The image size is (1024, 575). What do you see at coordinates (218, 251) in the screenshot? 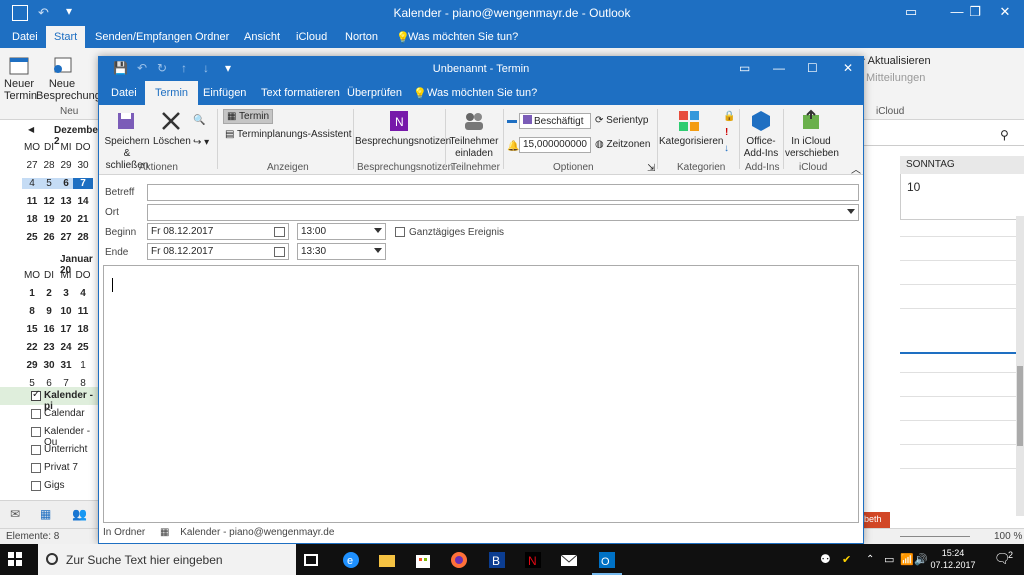
I see `ende-date-input: Fr 08.12.2017` at bounding box center [218, 251].